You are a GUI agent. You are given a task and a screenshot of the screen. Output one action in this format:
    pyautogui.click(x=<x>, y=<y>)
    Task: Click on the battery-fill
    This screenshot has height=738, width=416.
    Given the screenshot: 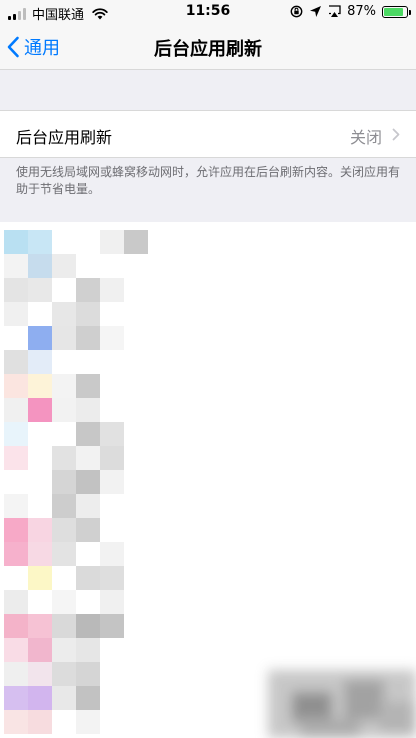 What is the action you would take?
    pyautogui.click(x=394, y=11)
    